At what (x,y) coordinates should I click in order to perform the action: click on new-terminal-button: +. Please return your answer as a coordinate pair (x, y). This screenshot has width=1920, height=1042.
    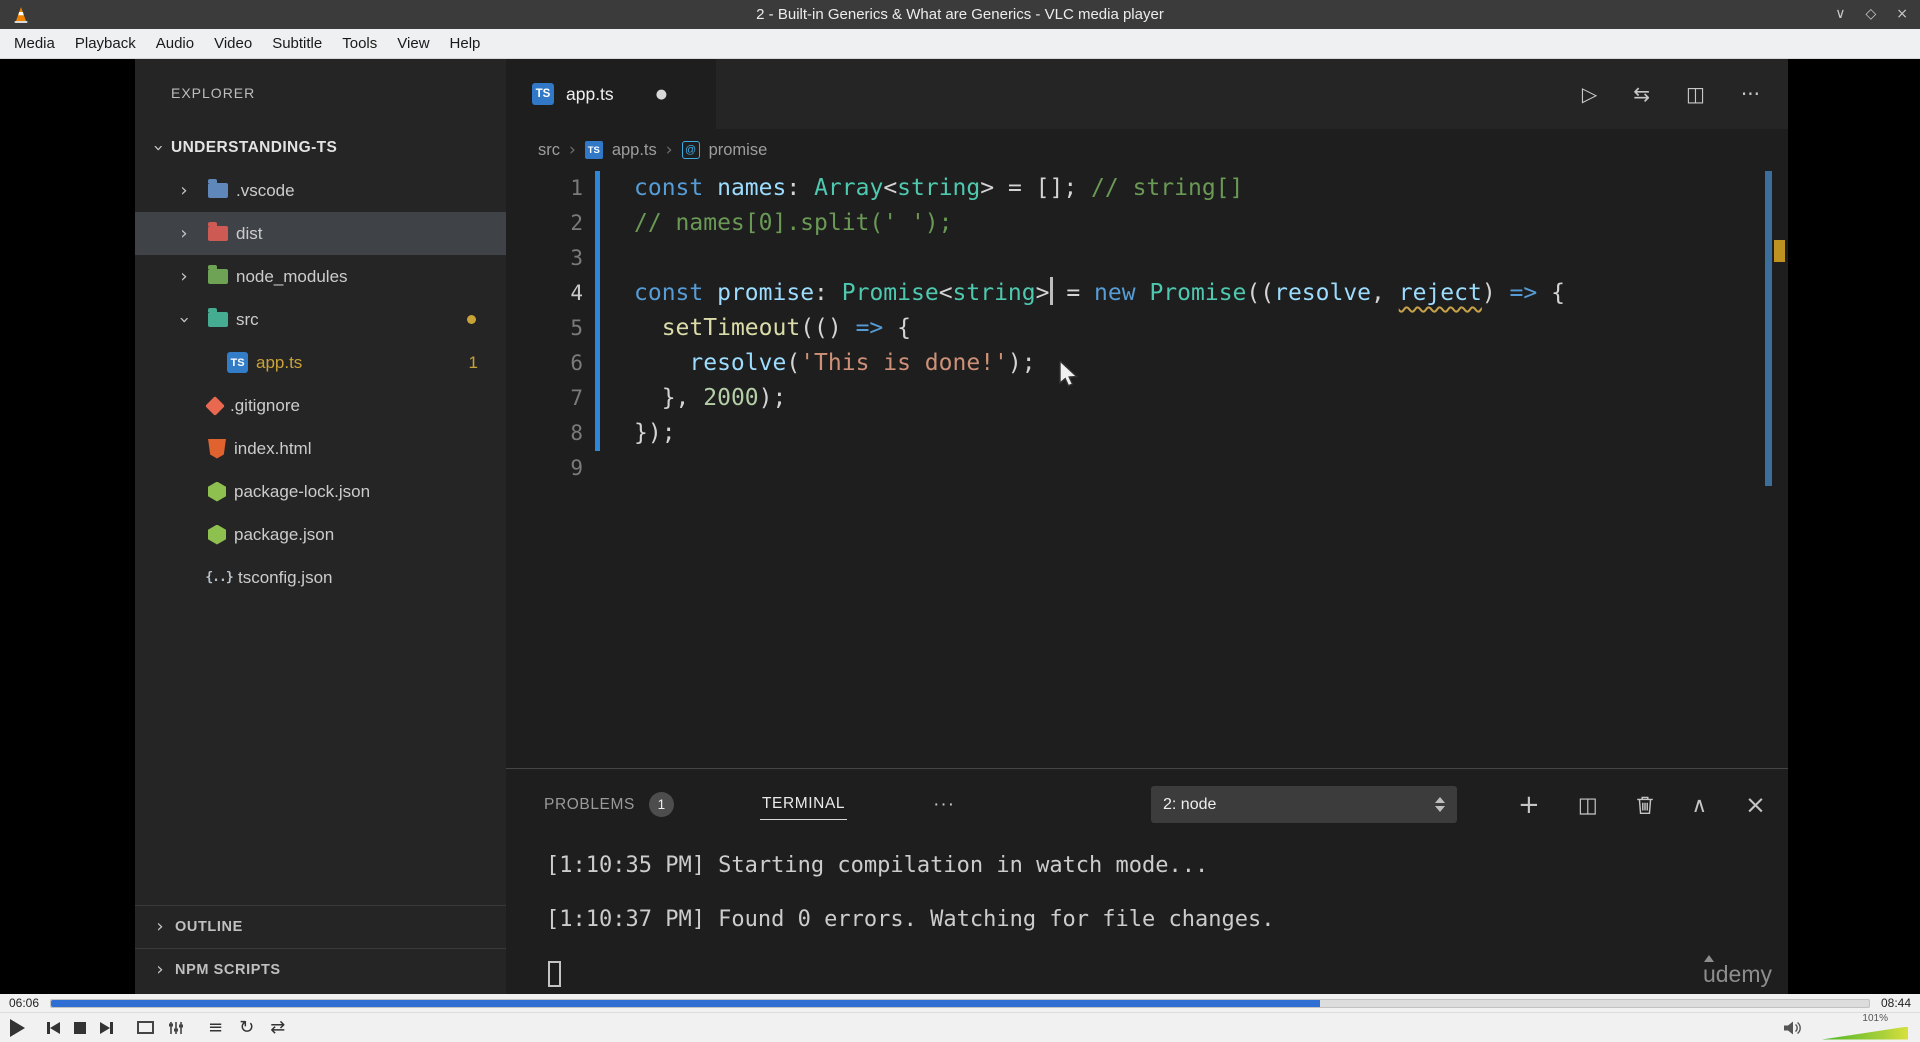
    Looking at the image, I should click on (1529, 805).